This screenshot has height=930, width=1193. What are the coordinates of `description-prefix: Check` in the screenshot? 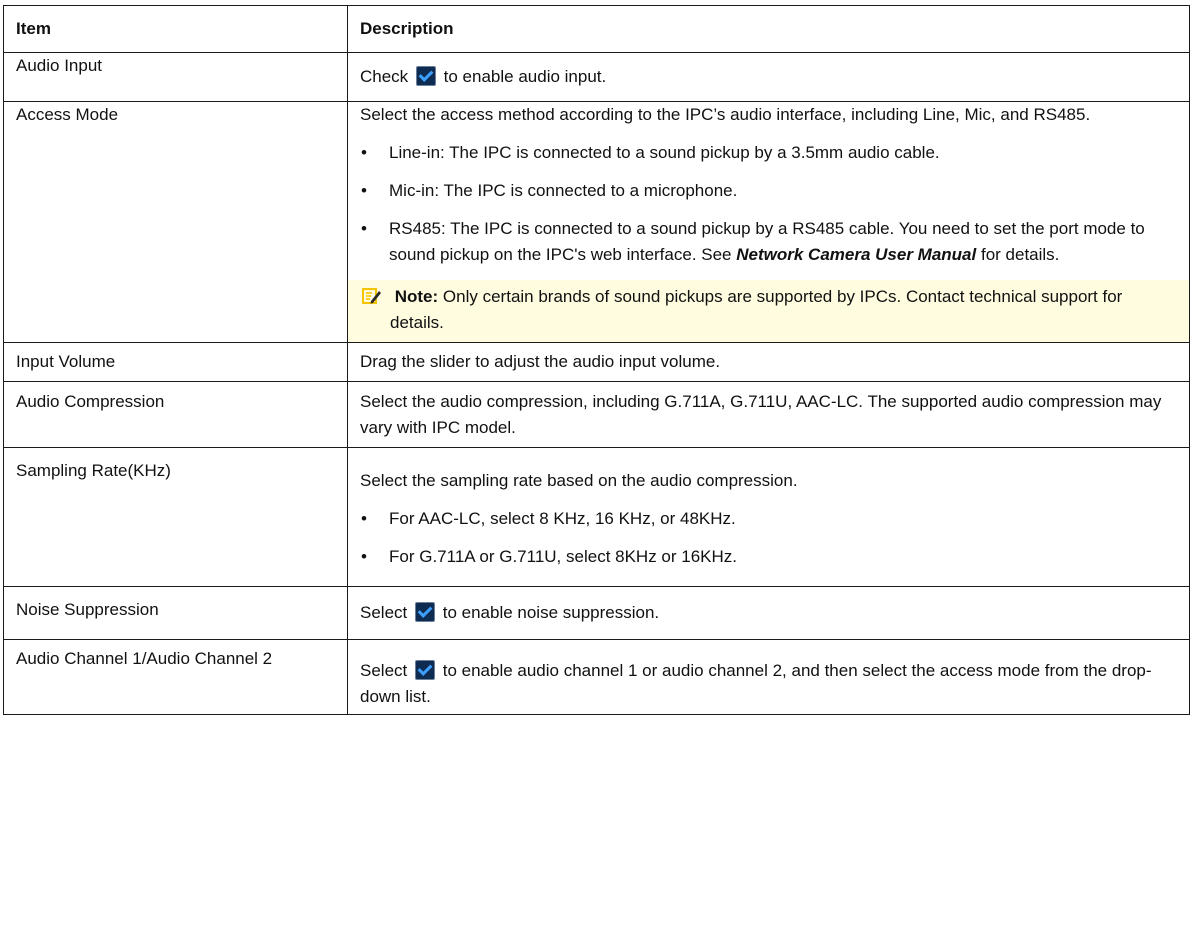 It's located at (384, 76).